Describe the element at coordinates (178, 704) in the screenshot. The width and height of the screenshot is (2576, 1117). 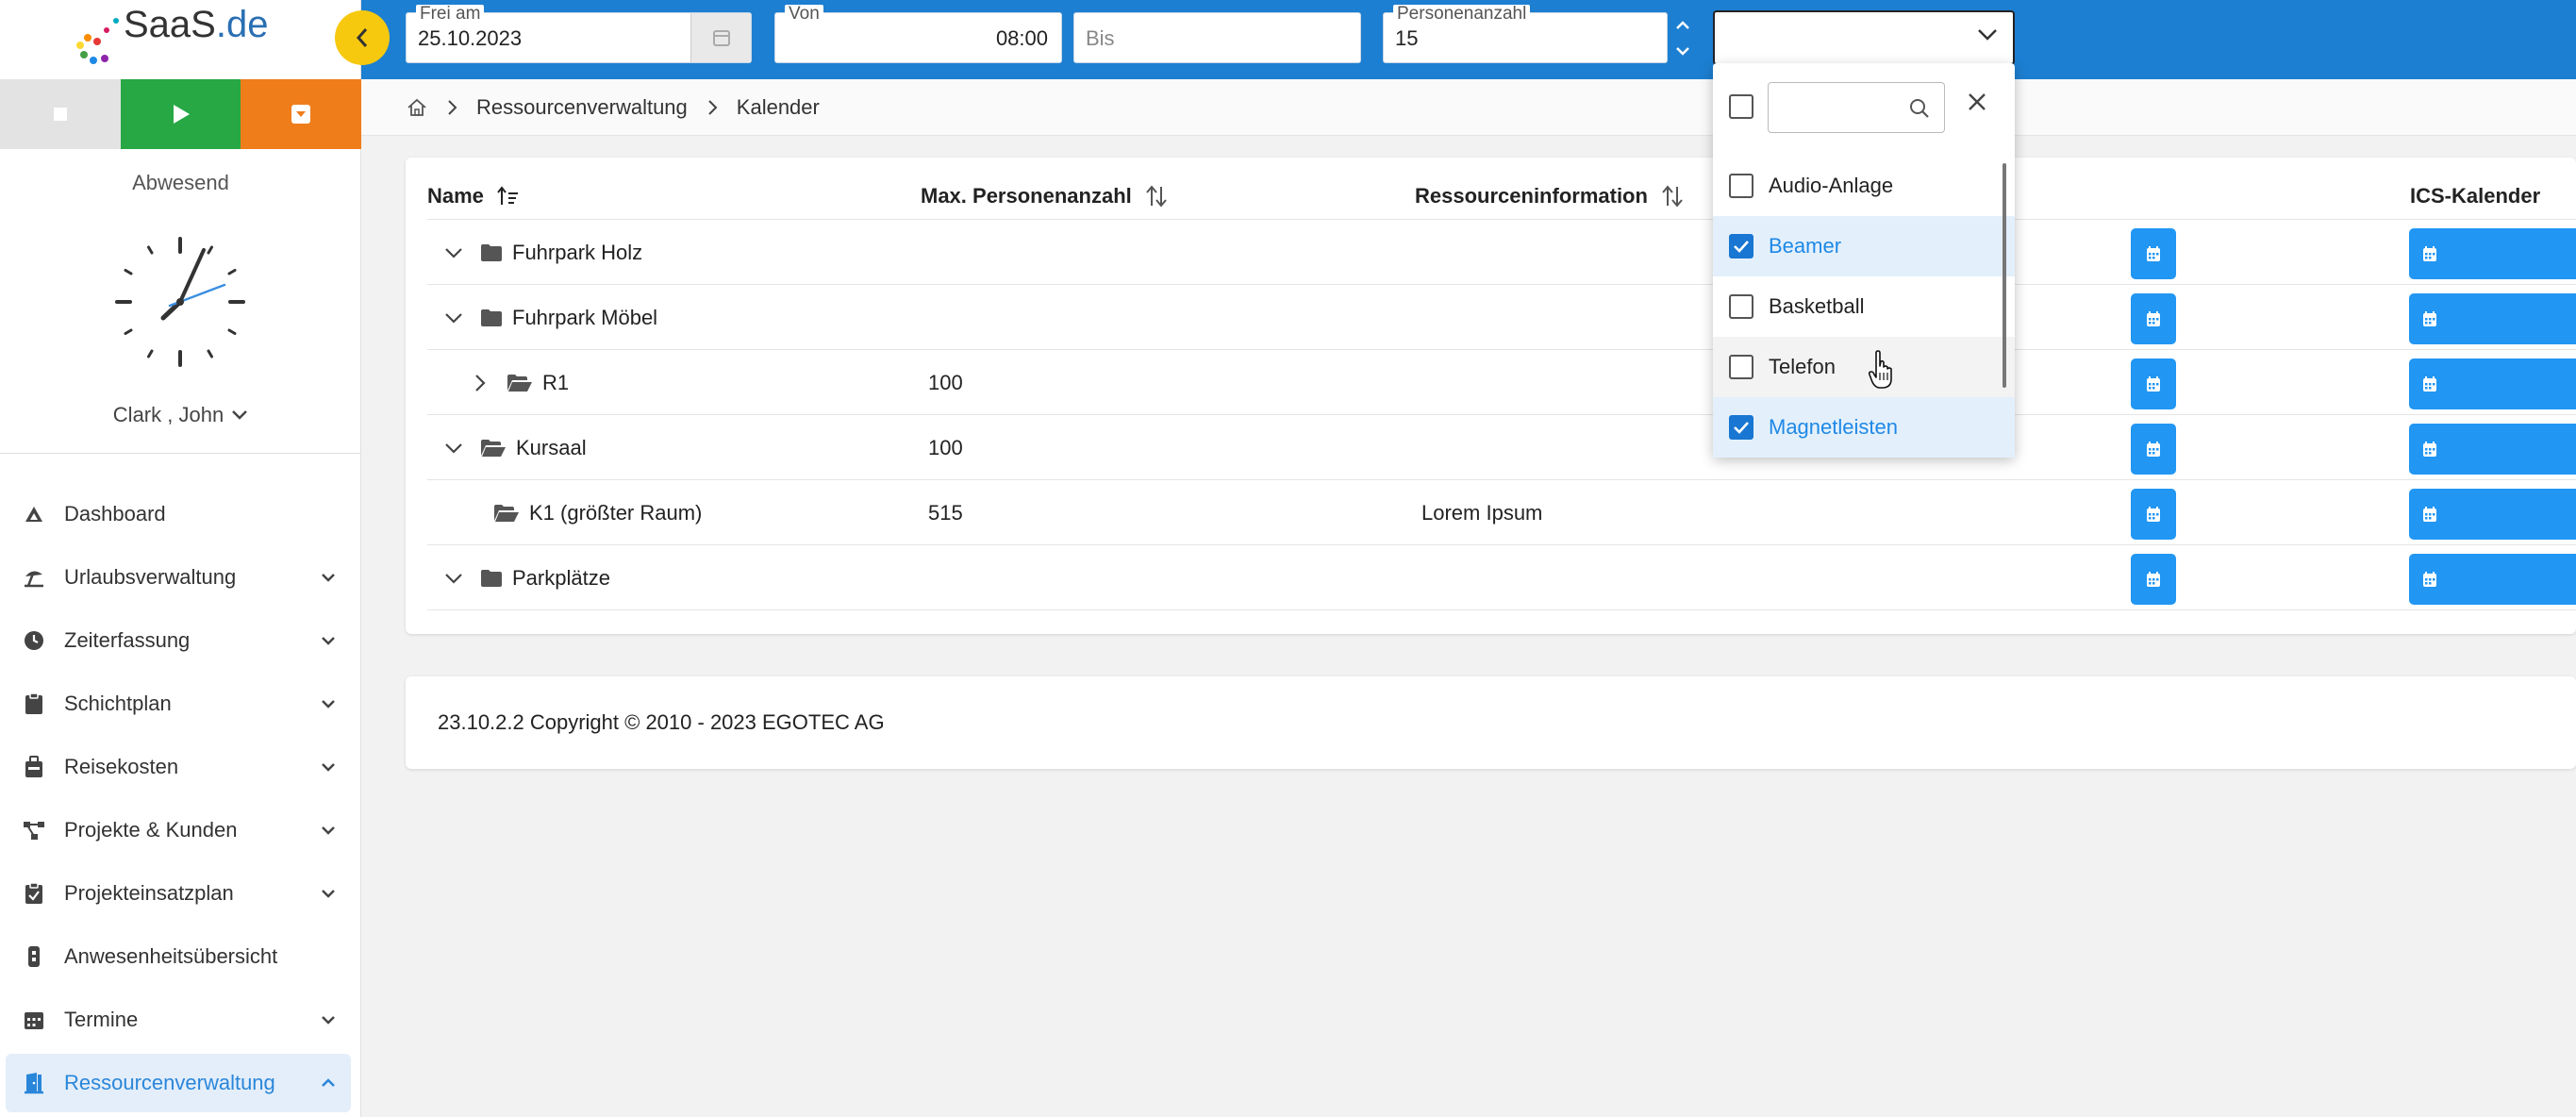
I see `nav-item-schichtplan: Schichtplan` at that location.